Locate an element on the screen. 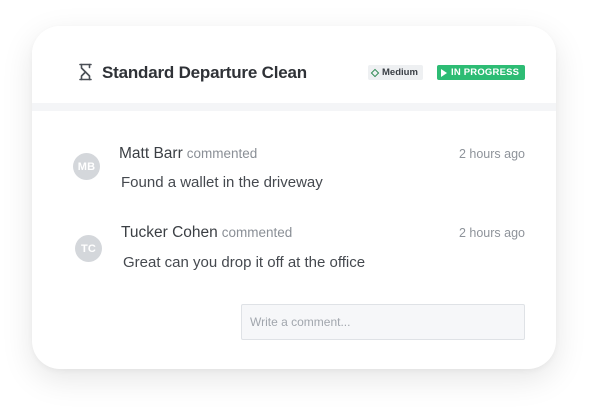  comment-author-line: Tucker Cohen commented is located at coordinates (206, 233).